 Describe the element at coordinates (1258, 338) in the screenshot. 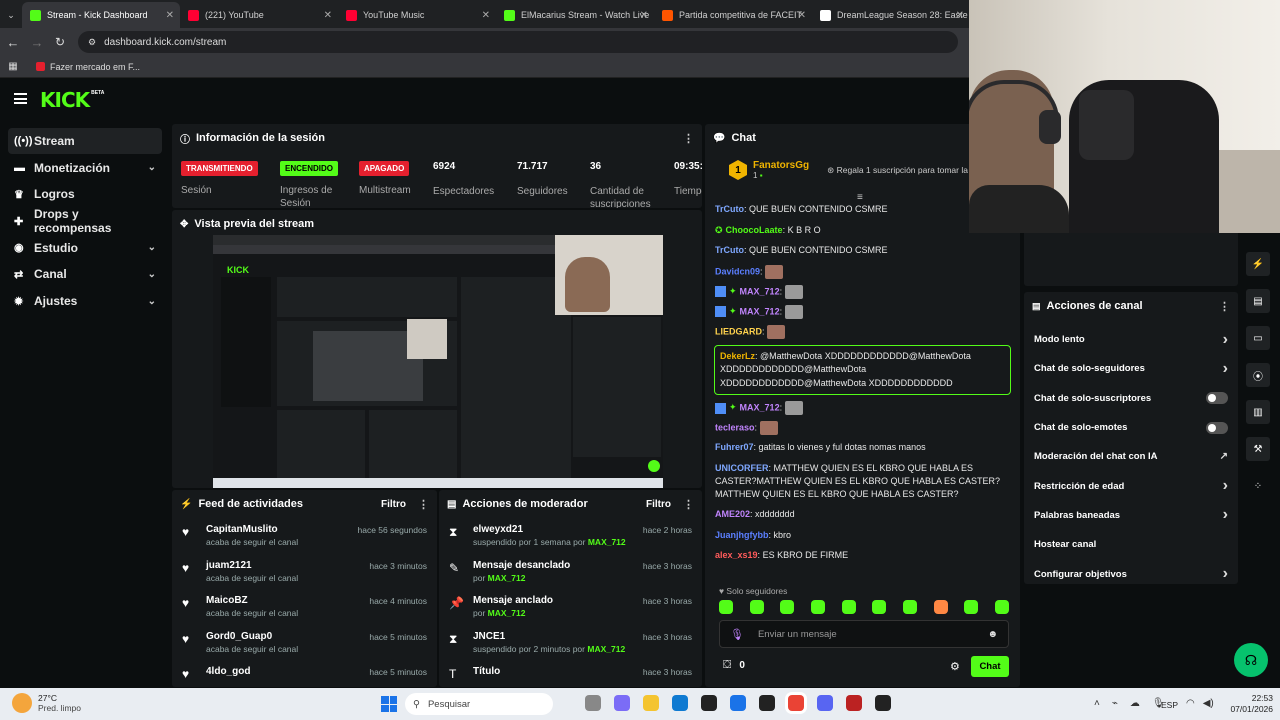

I see `rail-chat-icon: ▭` at that location.